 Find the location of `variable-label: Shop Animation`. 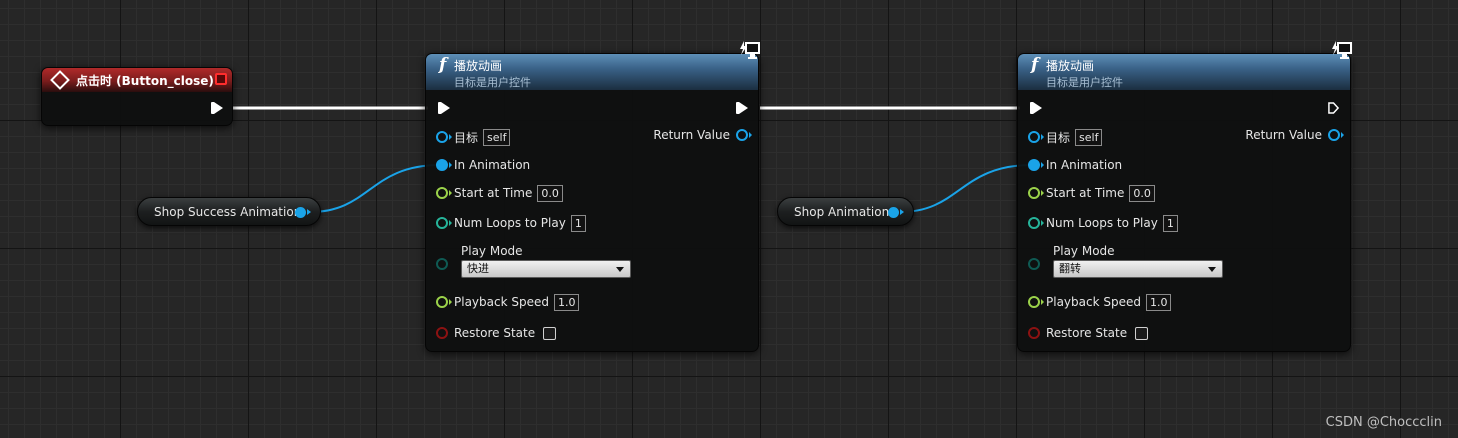

variable-label: Shop Animation is located at coordinates (842, 211).